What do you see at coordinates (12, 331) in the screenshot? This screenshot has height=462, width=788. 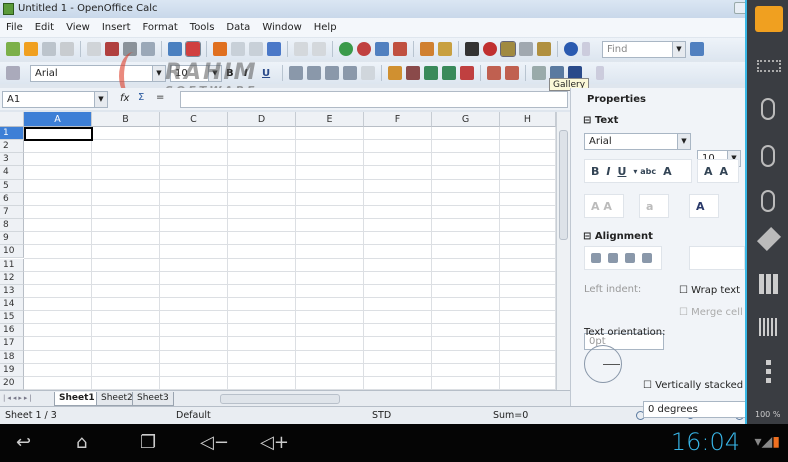 I see `row-header: 16` at bounding box center [12, 331].